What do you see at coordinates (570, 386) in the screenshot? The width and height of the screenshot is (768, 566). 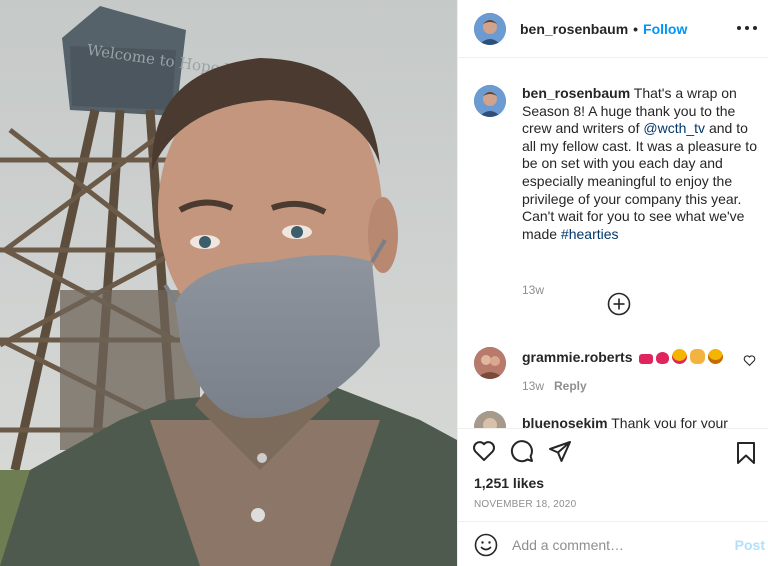 I see `reply-button: Reply` at bounding box center [570, 386].